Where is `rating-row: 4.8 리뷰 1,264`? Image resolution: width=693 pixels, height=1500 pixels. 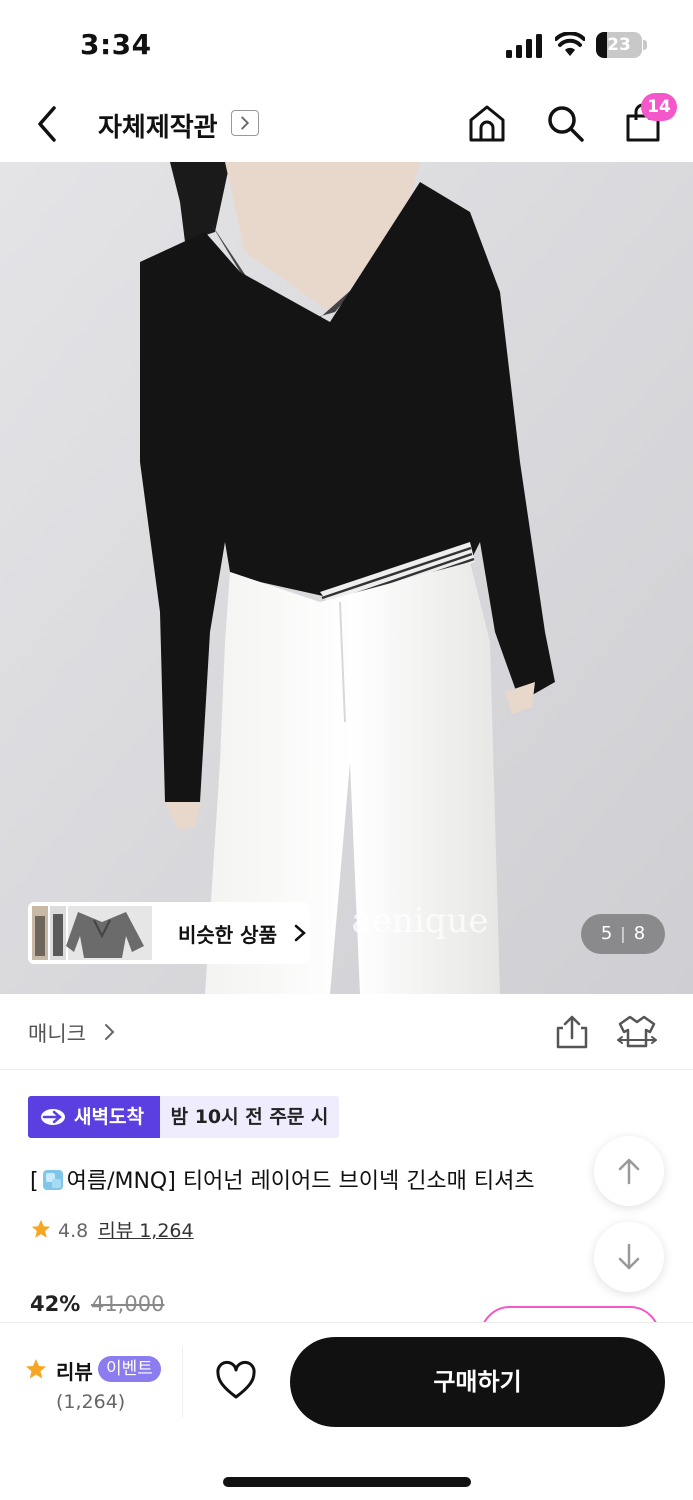
rating-row: 4.8 리뷰 1,264 is located at coordinates (112, 1229).